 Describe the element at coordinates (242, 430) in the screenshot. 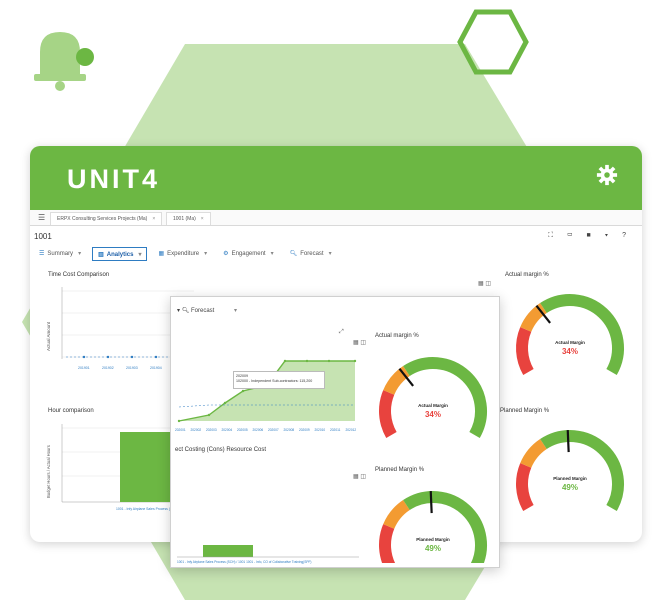

I see `x-tick-label: 202005` at that location.